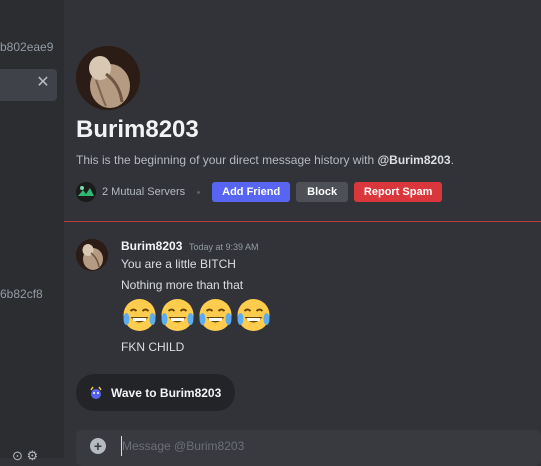 This screenshot has height=466, width=541. Describe the element at coordinates (413, 160) in the screenshot. I see `intro-mention: @Burim8203` at that location.